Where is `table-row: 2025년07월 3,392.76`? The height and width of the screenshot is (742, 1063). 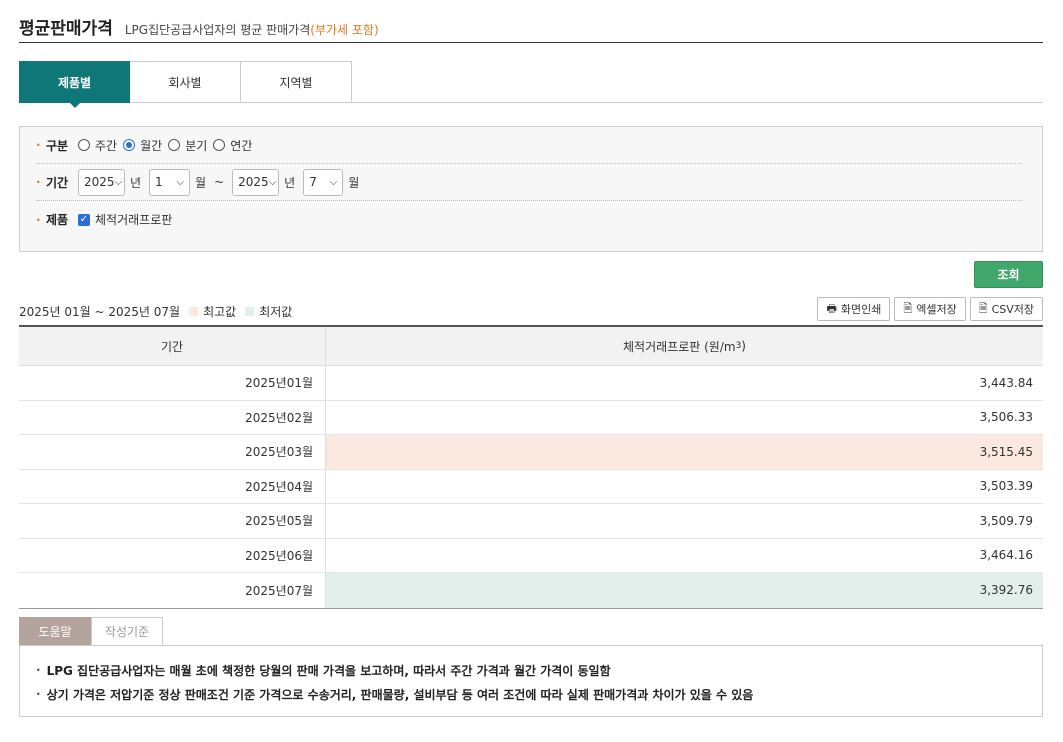 table-row: 2025년07월 3,392.76 is located at coordinates (531, 590).